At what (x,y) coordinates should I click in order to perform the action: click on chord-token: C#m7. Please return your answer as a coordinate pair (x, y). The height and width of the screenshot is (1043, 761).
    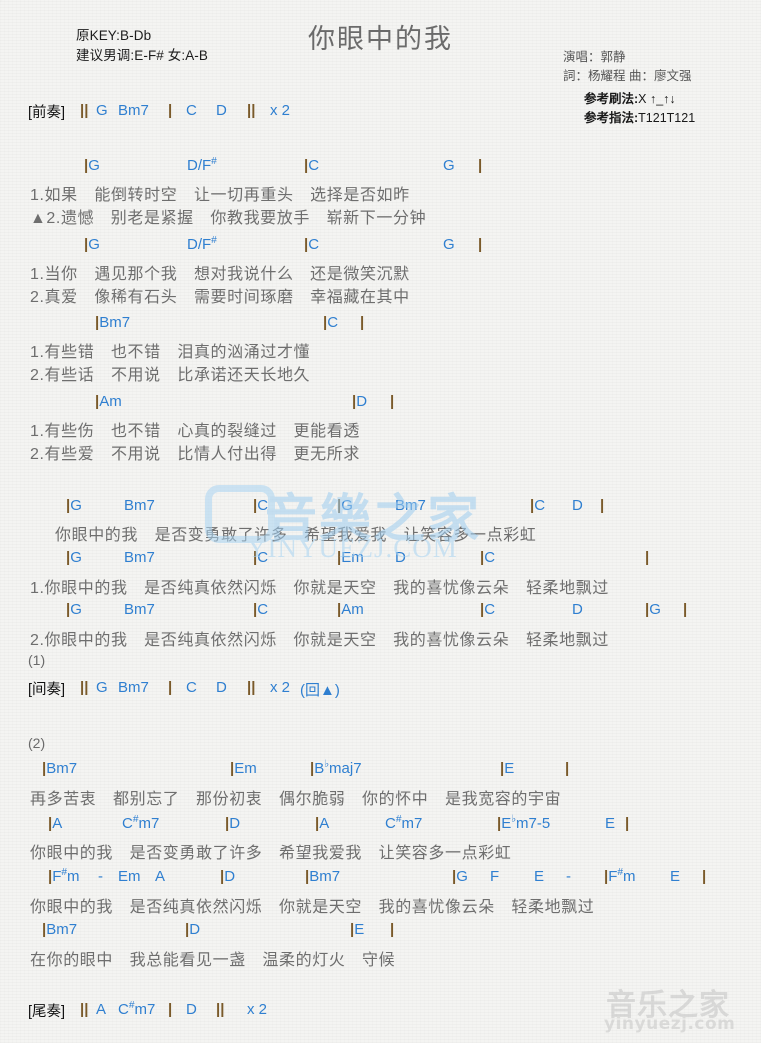
    Looking at the image, I should click on (141, 823).